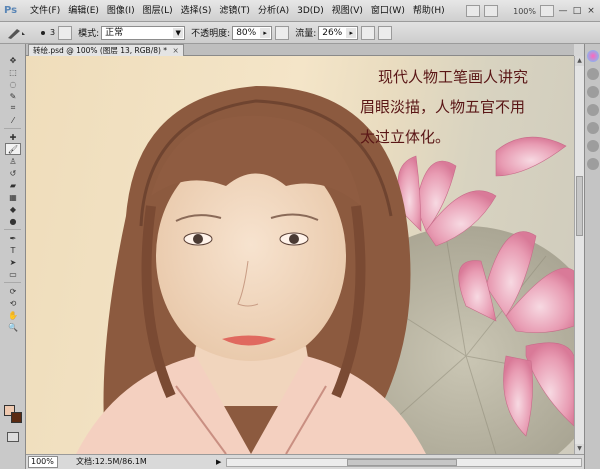 The image size is (600, 469). What do you see at coordinates (405, 137) in the screenshot?
I see `caption-line-3: 太过立体化。` at bounding box center [405, 137].